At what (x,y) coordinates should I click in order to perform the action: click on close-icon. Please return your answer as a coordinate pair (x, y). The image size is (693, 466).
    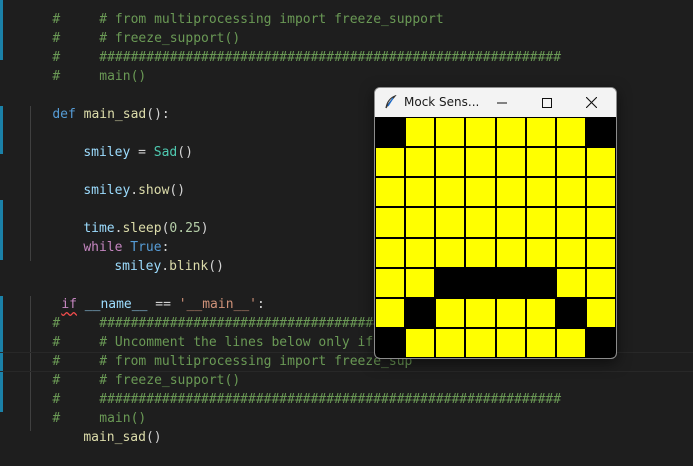
    Looking at the image, I should click on (591, 102).